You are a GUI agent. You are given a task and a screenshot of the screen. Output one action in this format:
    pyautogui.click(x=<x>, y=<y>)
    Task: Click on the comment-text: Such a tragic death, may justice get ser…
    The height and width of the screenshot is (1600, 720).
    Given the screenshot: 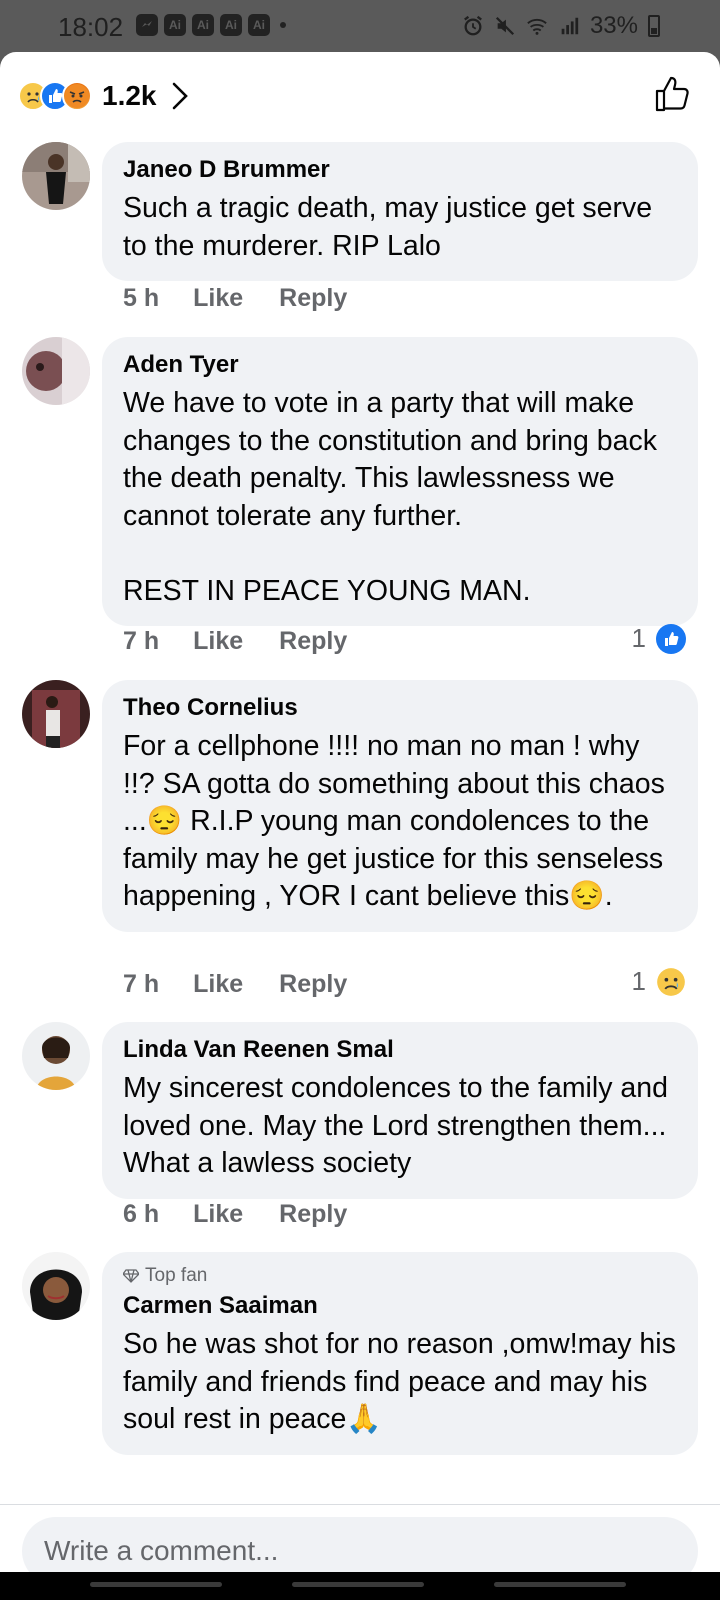 What is the action you would take?
    pyautogui.click(x=392, y=227)
    